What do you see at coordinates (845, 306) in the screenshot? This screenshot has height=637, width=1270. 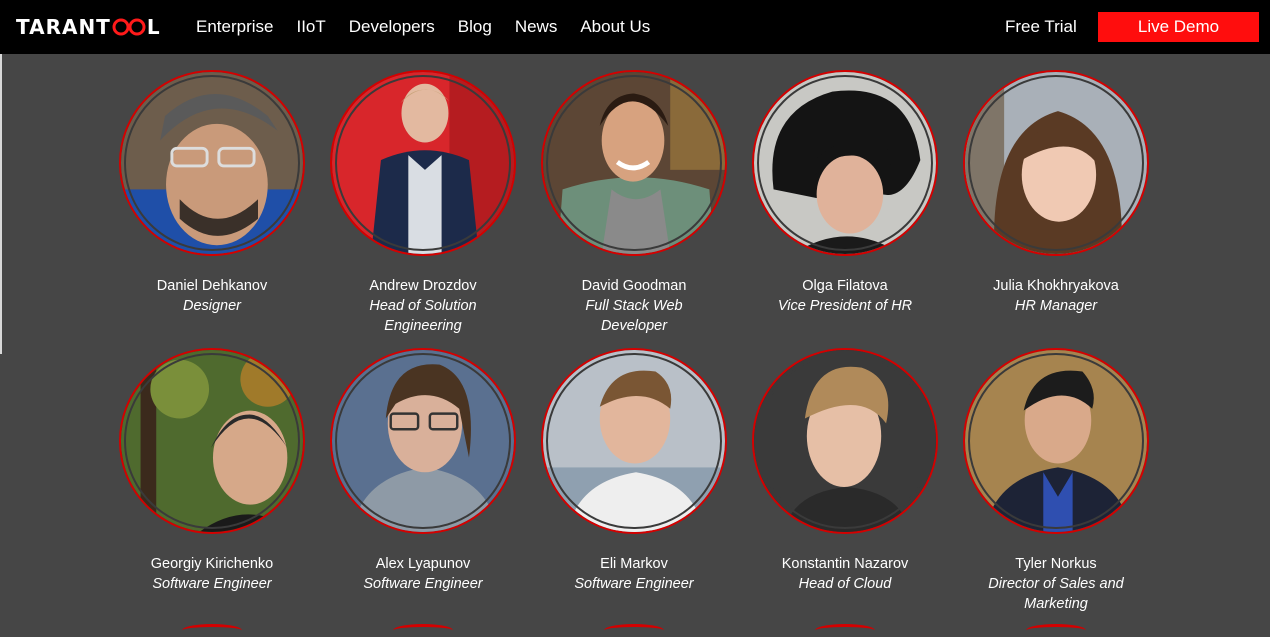 I see `member-role: Vice President of HR` at bounding box center [845, 306].